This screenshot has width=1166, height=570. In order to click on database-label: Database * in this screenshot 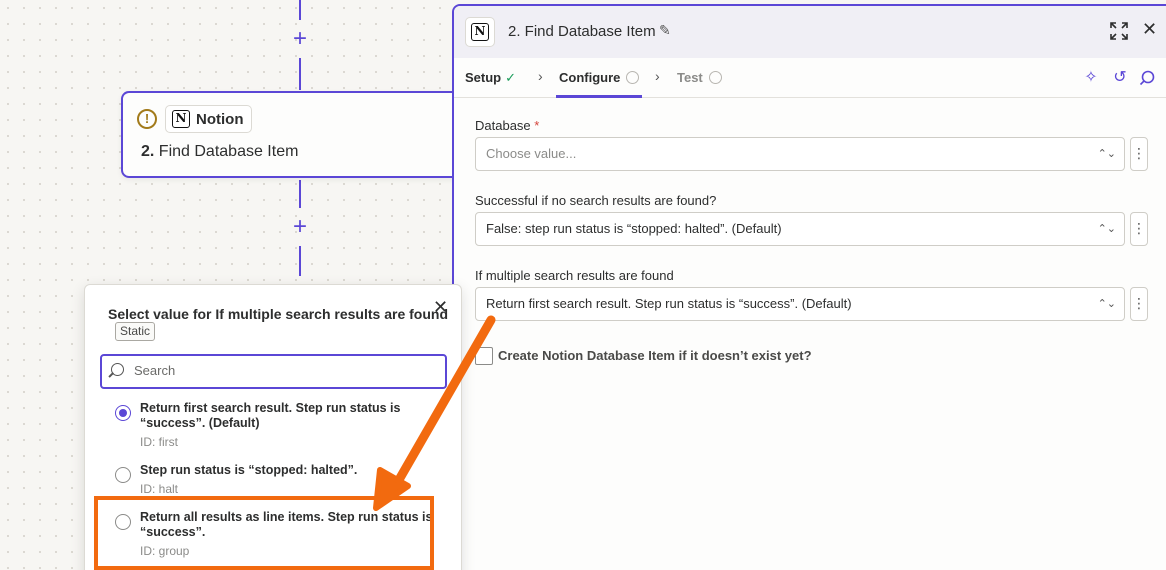, I will do `click(507, 125)`.